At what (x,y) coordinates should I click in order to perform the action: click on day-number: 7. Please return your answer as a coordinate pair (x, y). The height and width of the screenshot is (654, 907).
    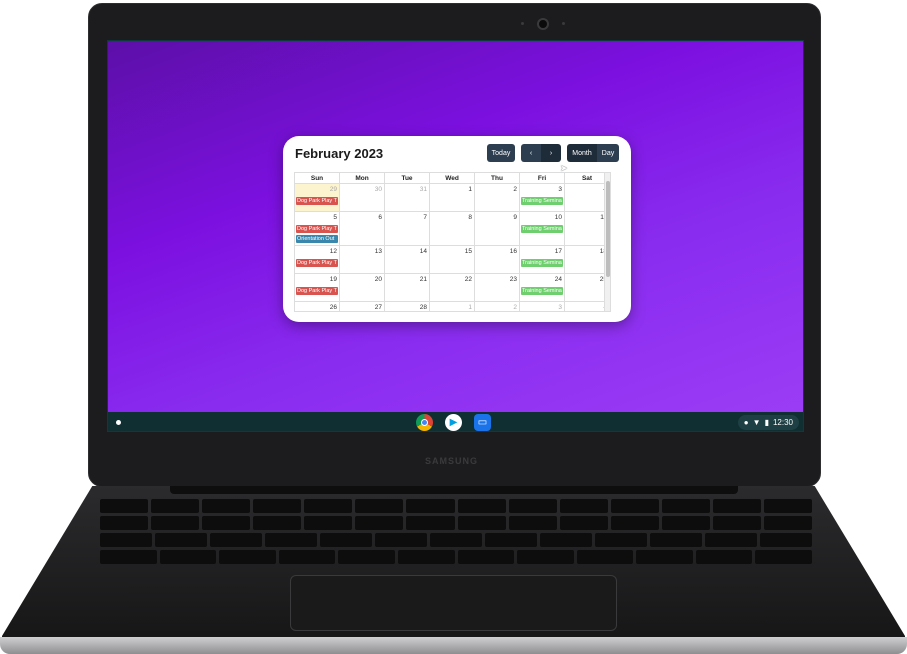
    Looking at the image, I should click on (425, 217).